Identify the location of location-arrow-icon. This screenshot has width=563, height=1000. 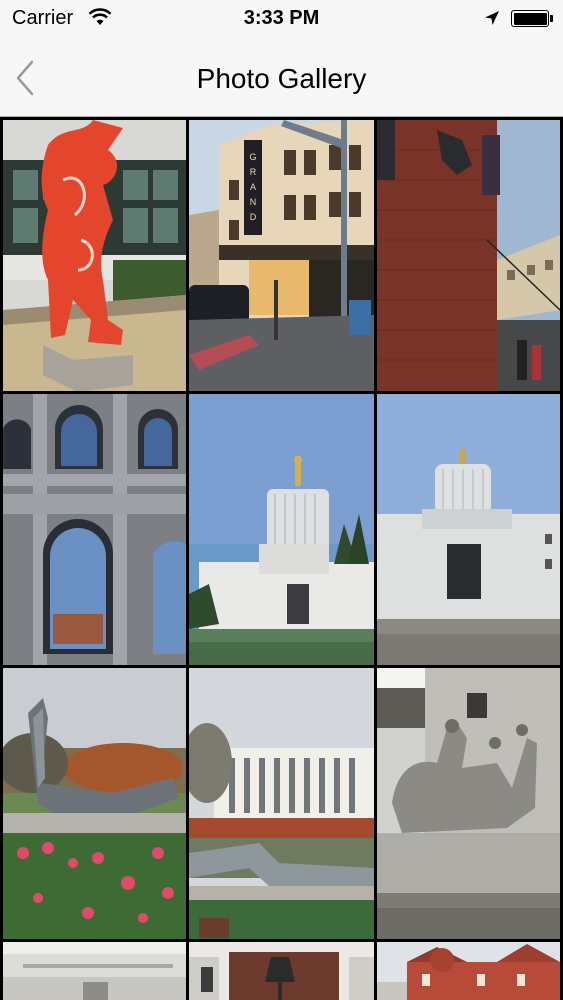
(492, 20).